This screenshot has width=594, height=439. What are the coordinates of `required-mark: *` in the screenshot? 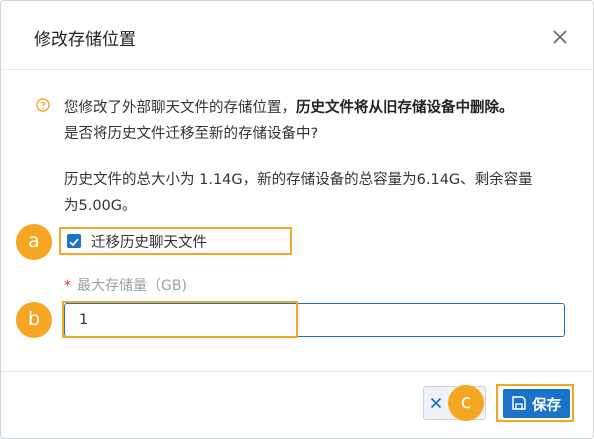 It's located at (67, 286).